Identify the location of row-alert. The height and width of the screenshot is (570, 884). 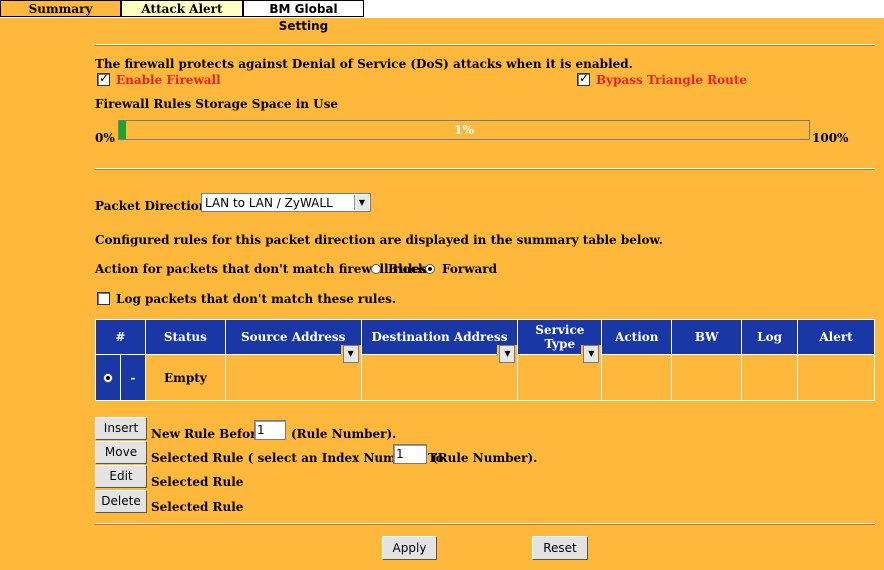
(836, 377).